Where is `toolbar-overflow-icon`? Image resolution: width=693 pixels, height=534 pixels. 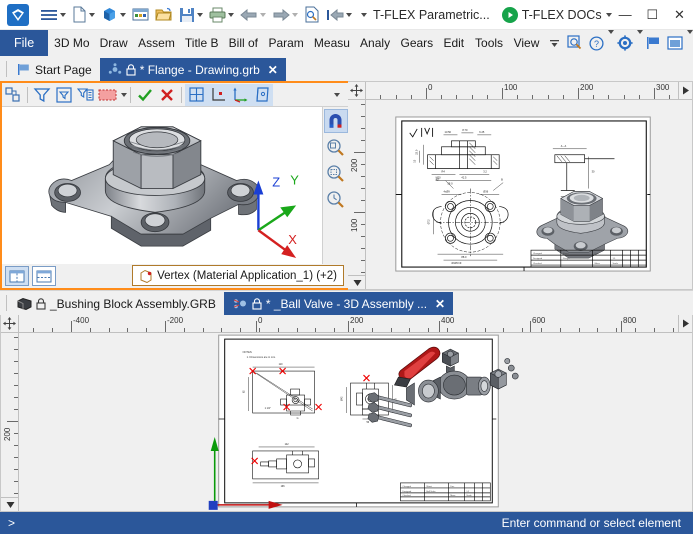 toolbar-overflow-icon is located at coordinates (337, 94).